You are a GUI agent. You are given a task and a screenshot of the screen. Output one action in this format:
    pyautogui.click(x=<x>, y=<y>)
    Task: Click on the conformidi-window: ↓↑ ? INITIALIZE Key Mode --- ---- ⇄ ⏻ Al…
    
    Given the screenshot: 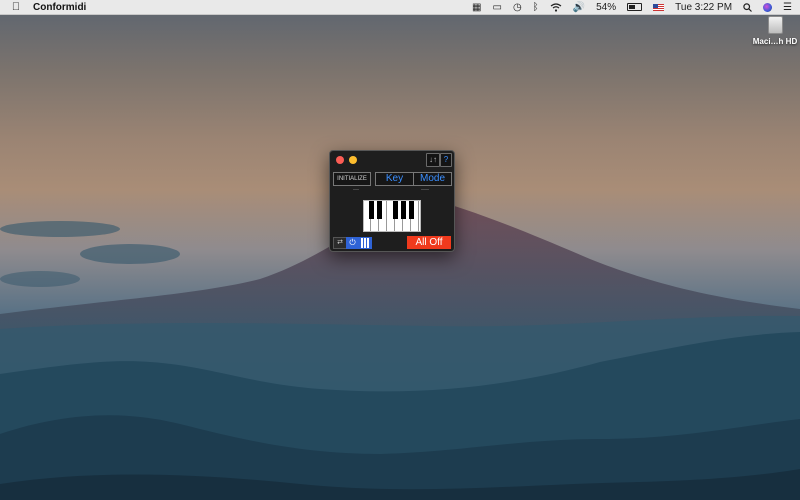 What is the action you would take?
    pyautogui.click(x=392, y=201)
    